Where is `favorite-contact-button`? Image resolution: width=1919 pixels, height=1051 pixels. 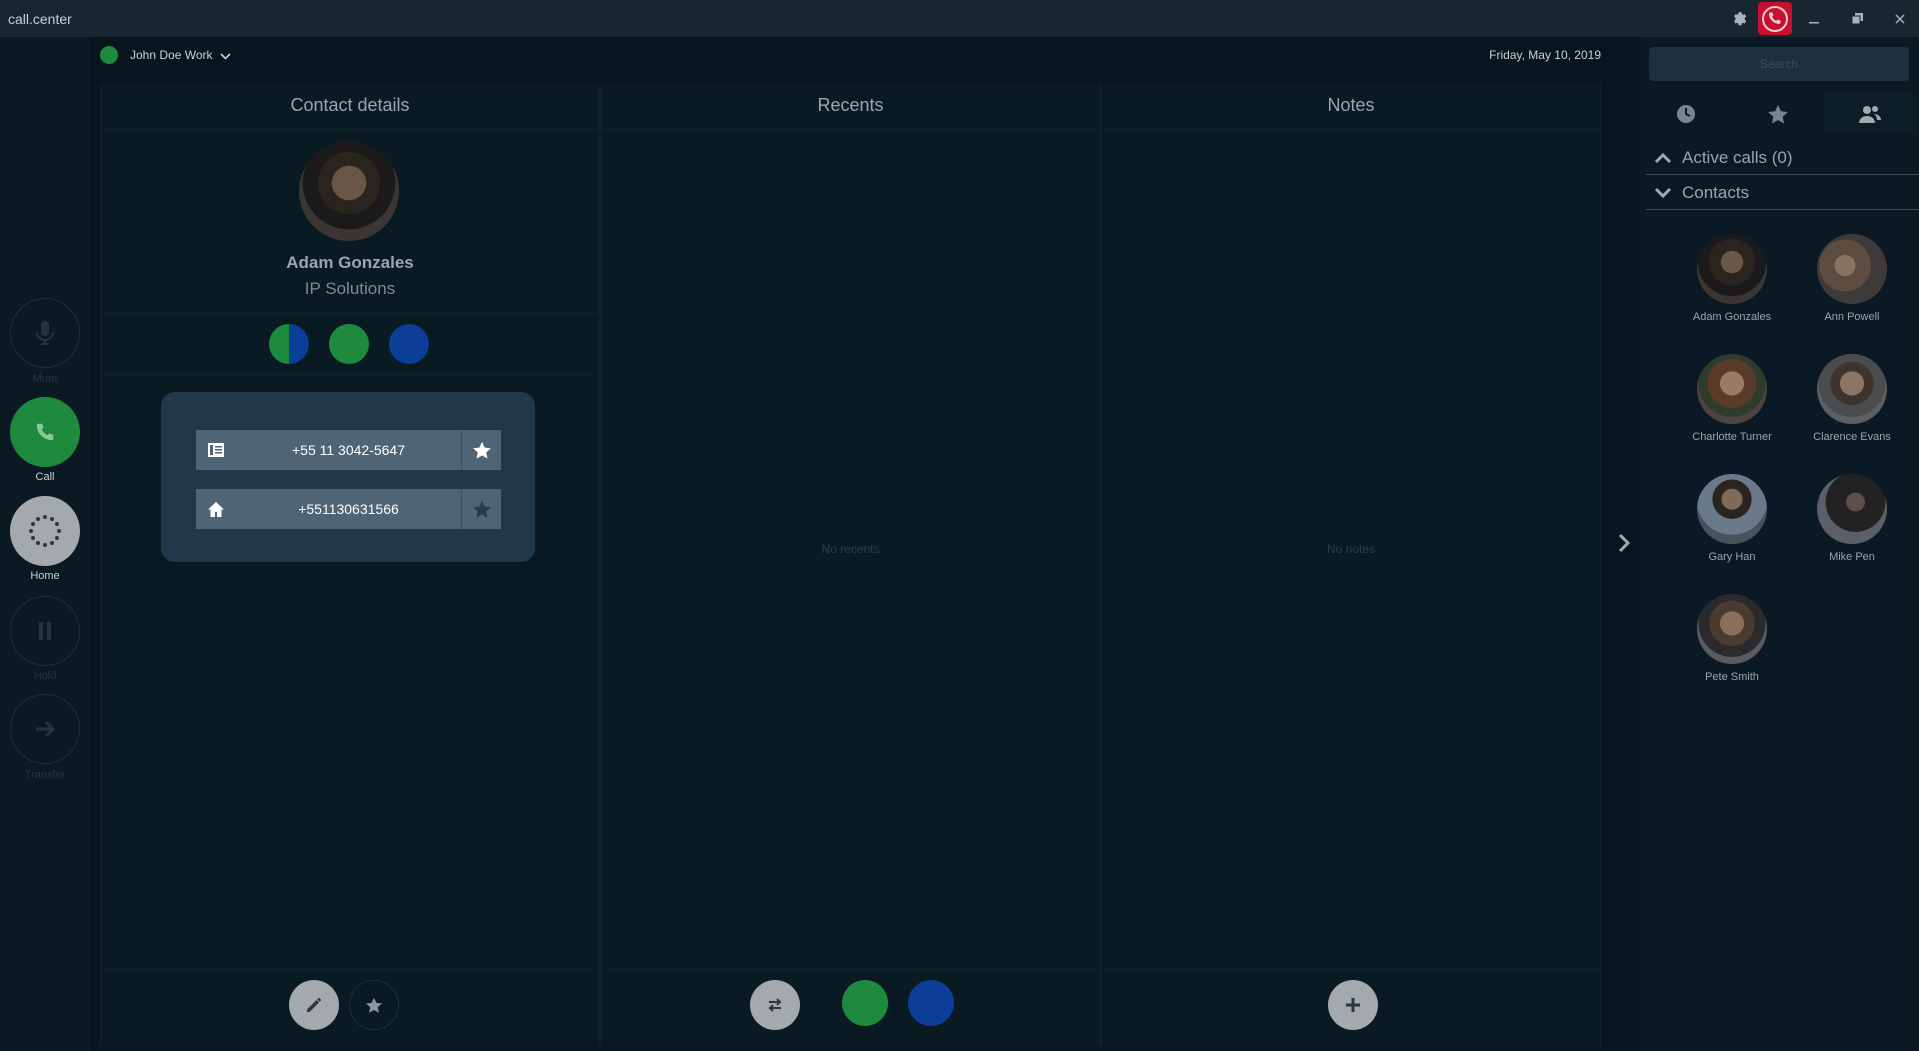
favorite-contact-button is located at coordinates (374, 1005).